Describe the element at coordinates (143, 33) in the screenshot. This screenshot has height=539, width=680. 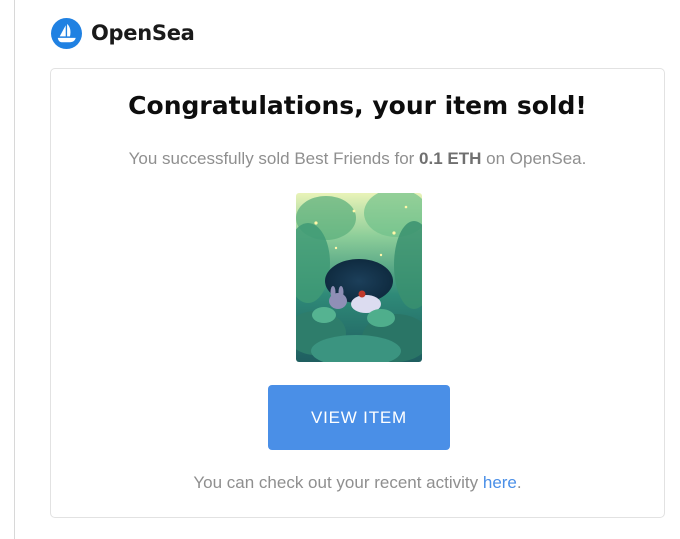
I see `brand-name: OpenSea` at that location.